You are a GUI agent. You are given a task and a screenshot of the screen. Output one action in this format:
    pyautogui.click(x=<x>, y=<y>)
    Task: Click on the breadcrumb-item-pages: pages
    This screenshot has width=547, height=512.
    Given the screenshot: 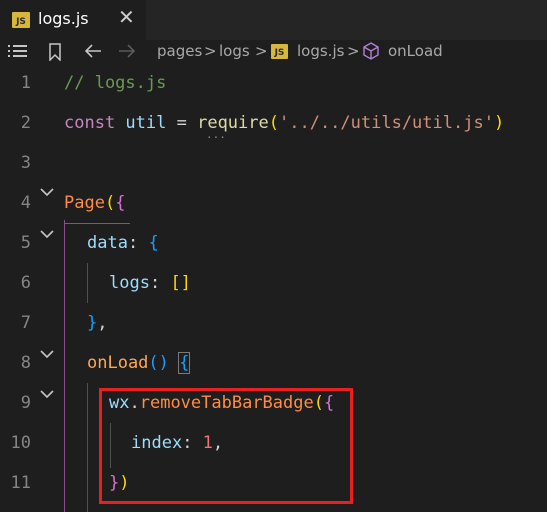 What is the action you would take?
    pyautogui.click(x=179, y=51)
    